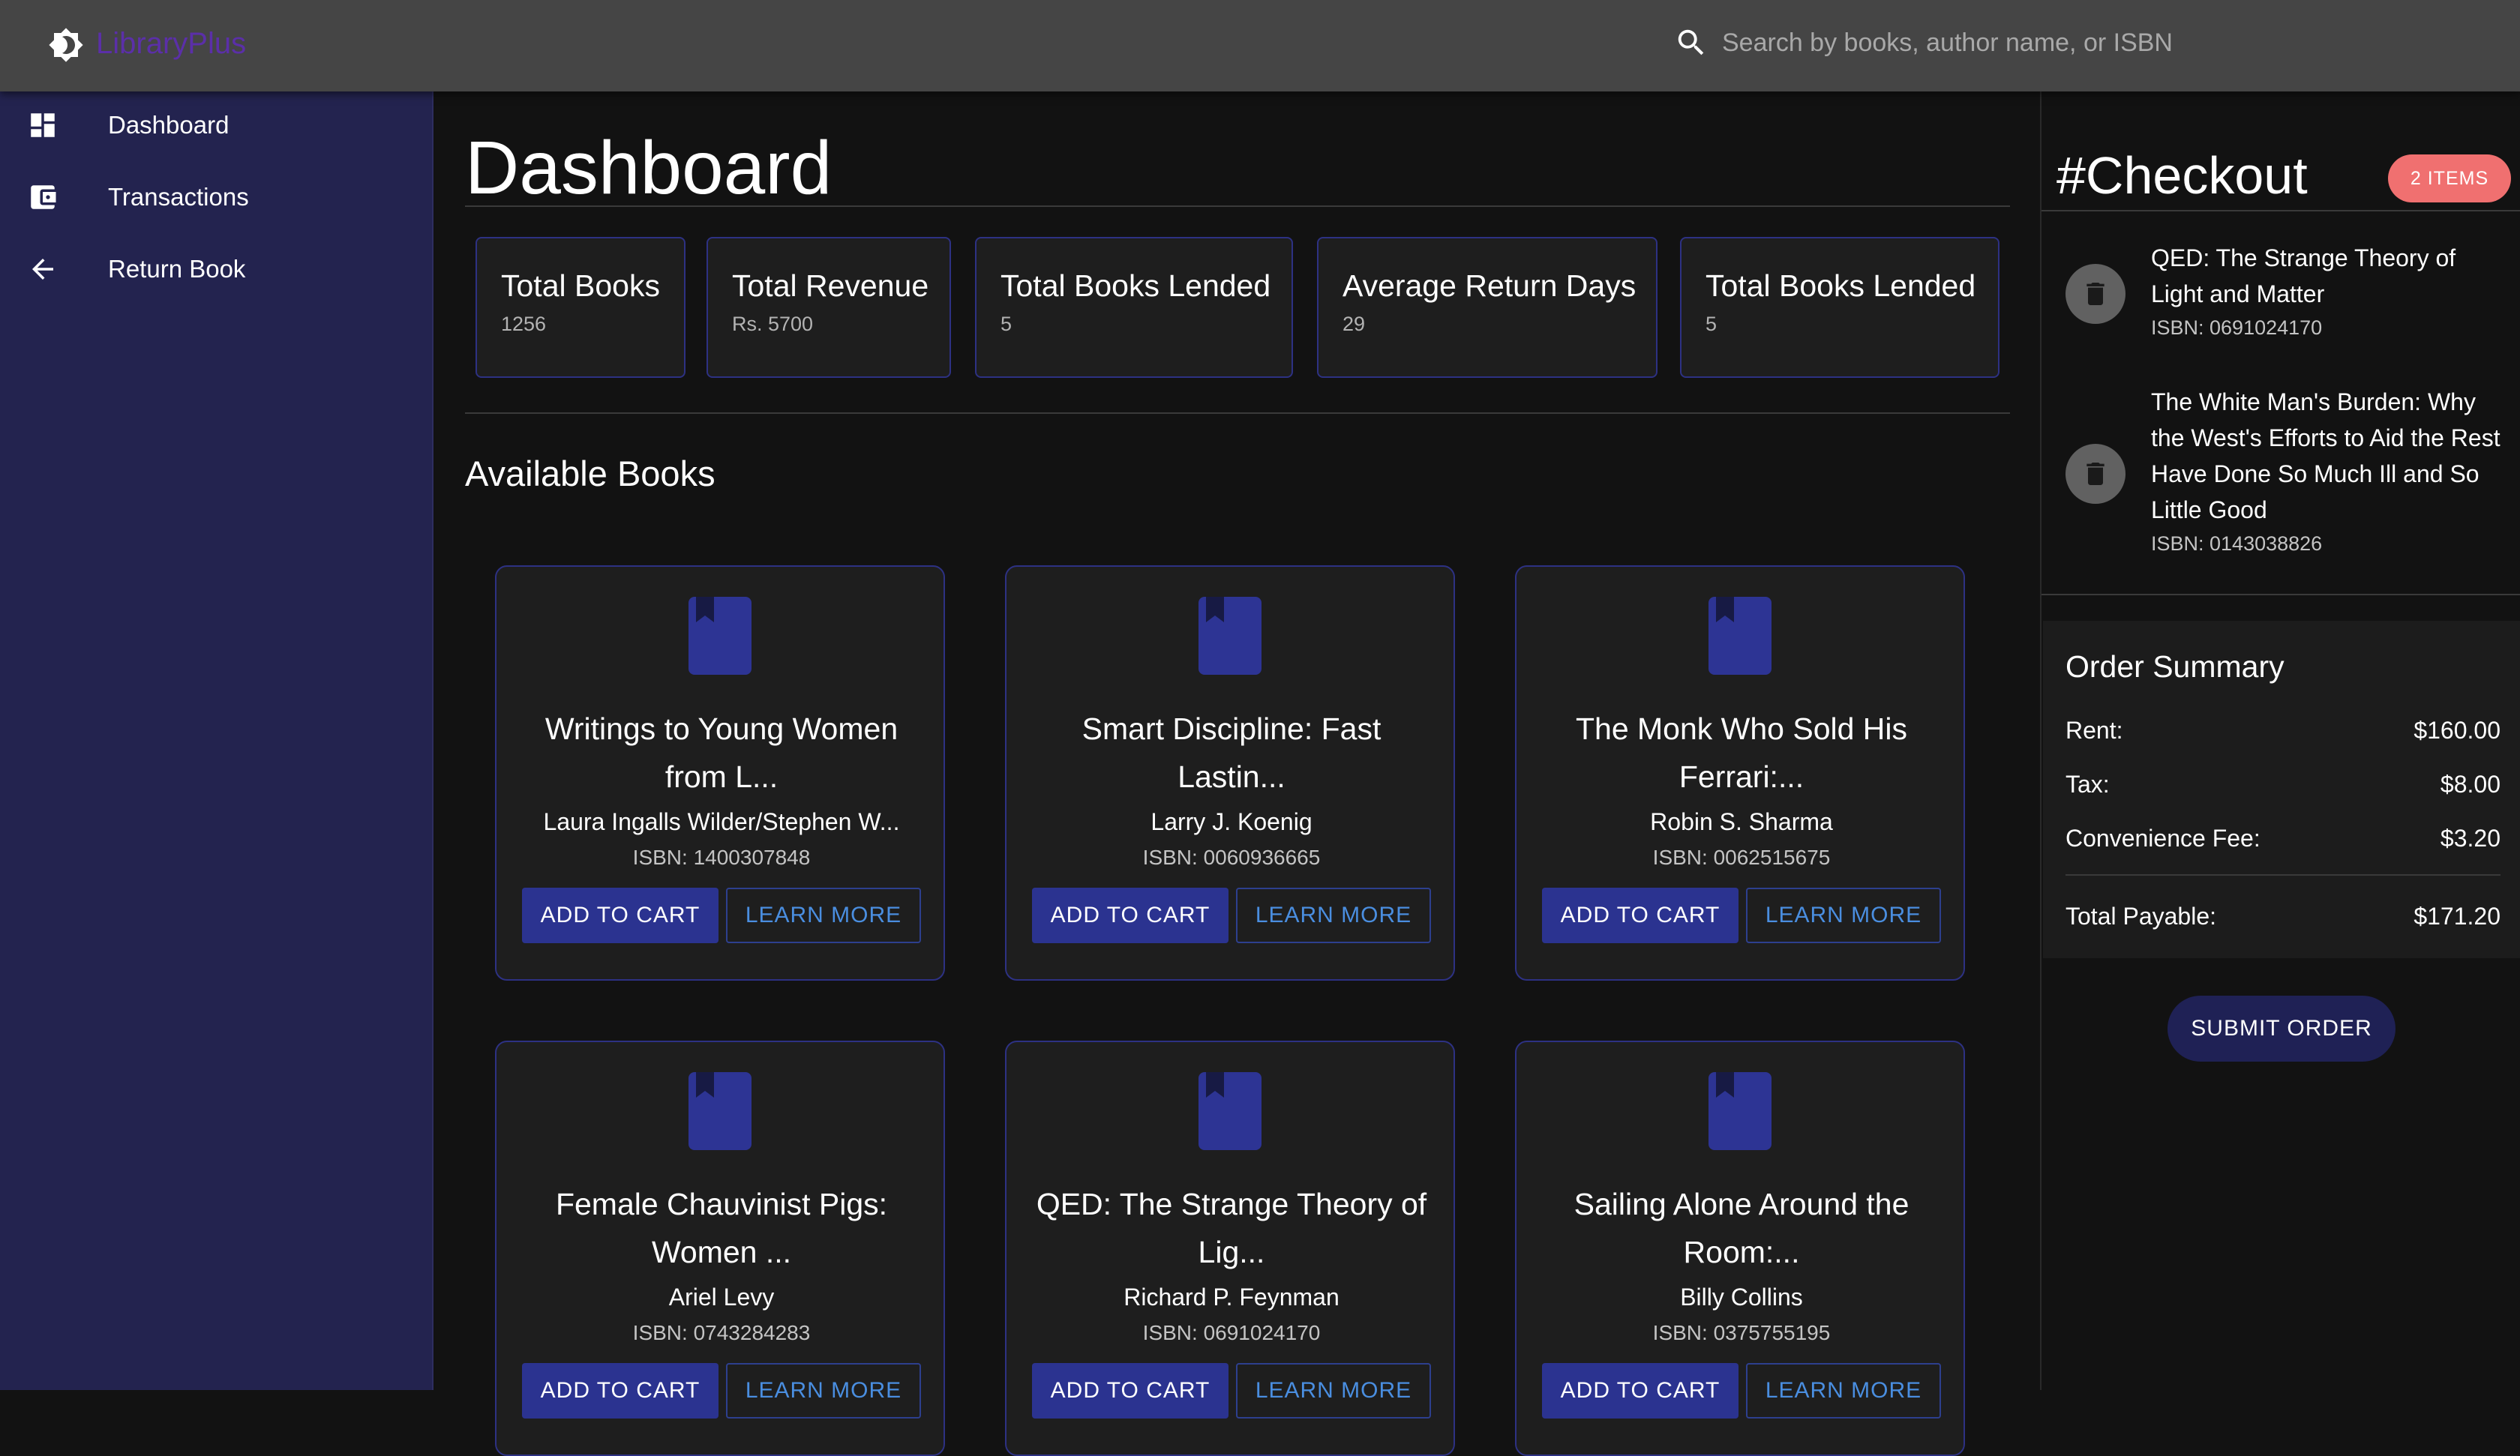 This screenshot has width=2520, height=1456. I want to click on submit-order-button: SUBMIT ORDER, so click(2282, 1029).